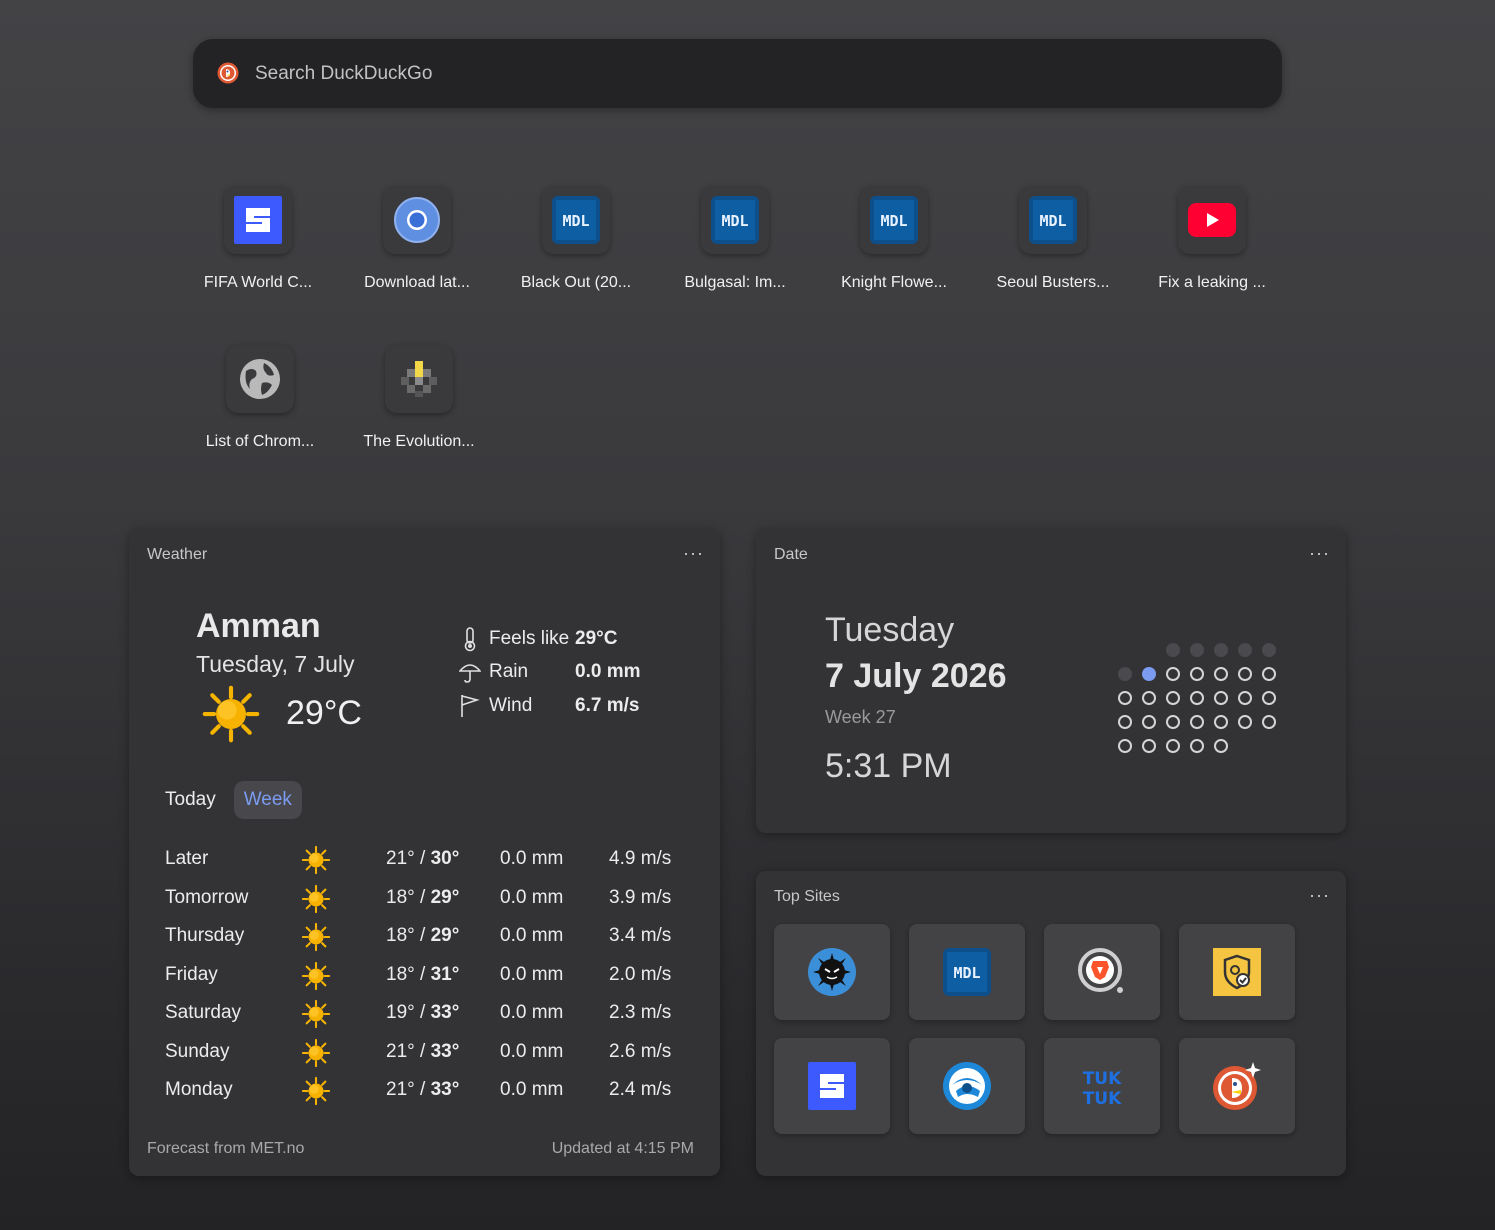 The image size is (1495, 1230). Describe the element at coordinates (275, 664) in the screenshot. I see `weather-date: Tuesday, 7 July` at that location.